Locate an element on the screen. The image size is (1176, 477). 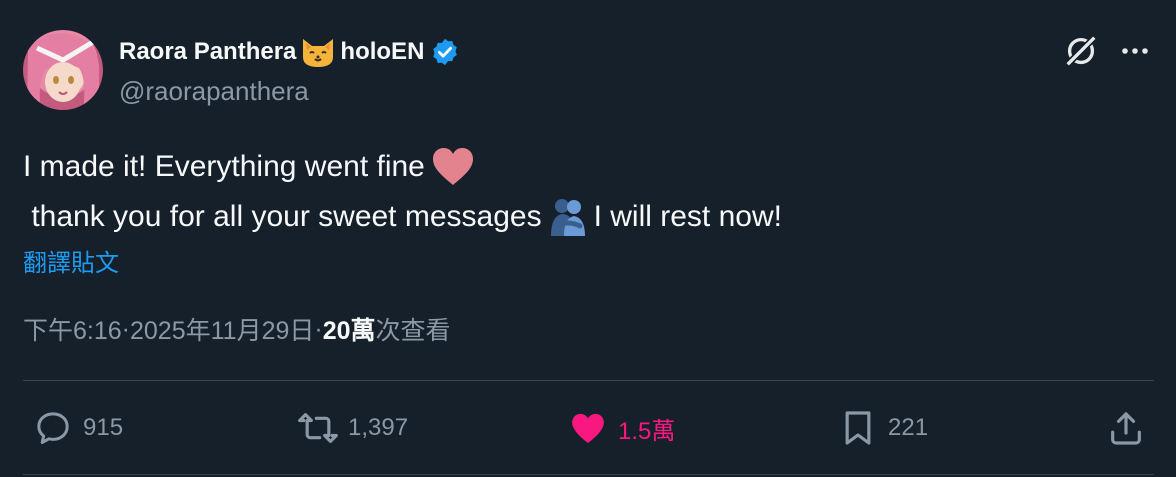
repost-count: 1,397 is located at coordinates (378, 427).